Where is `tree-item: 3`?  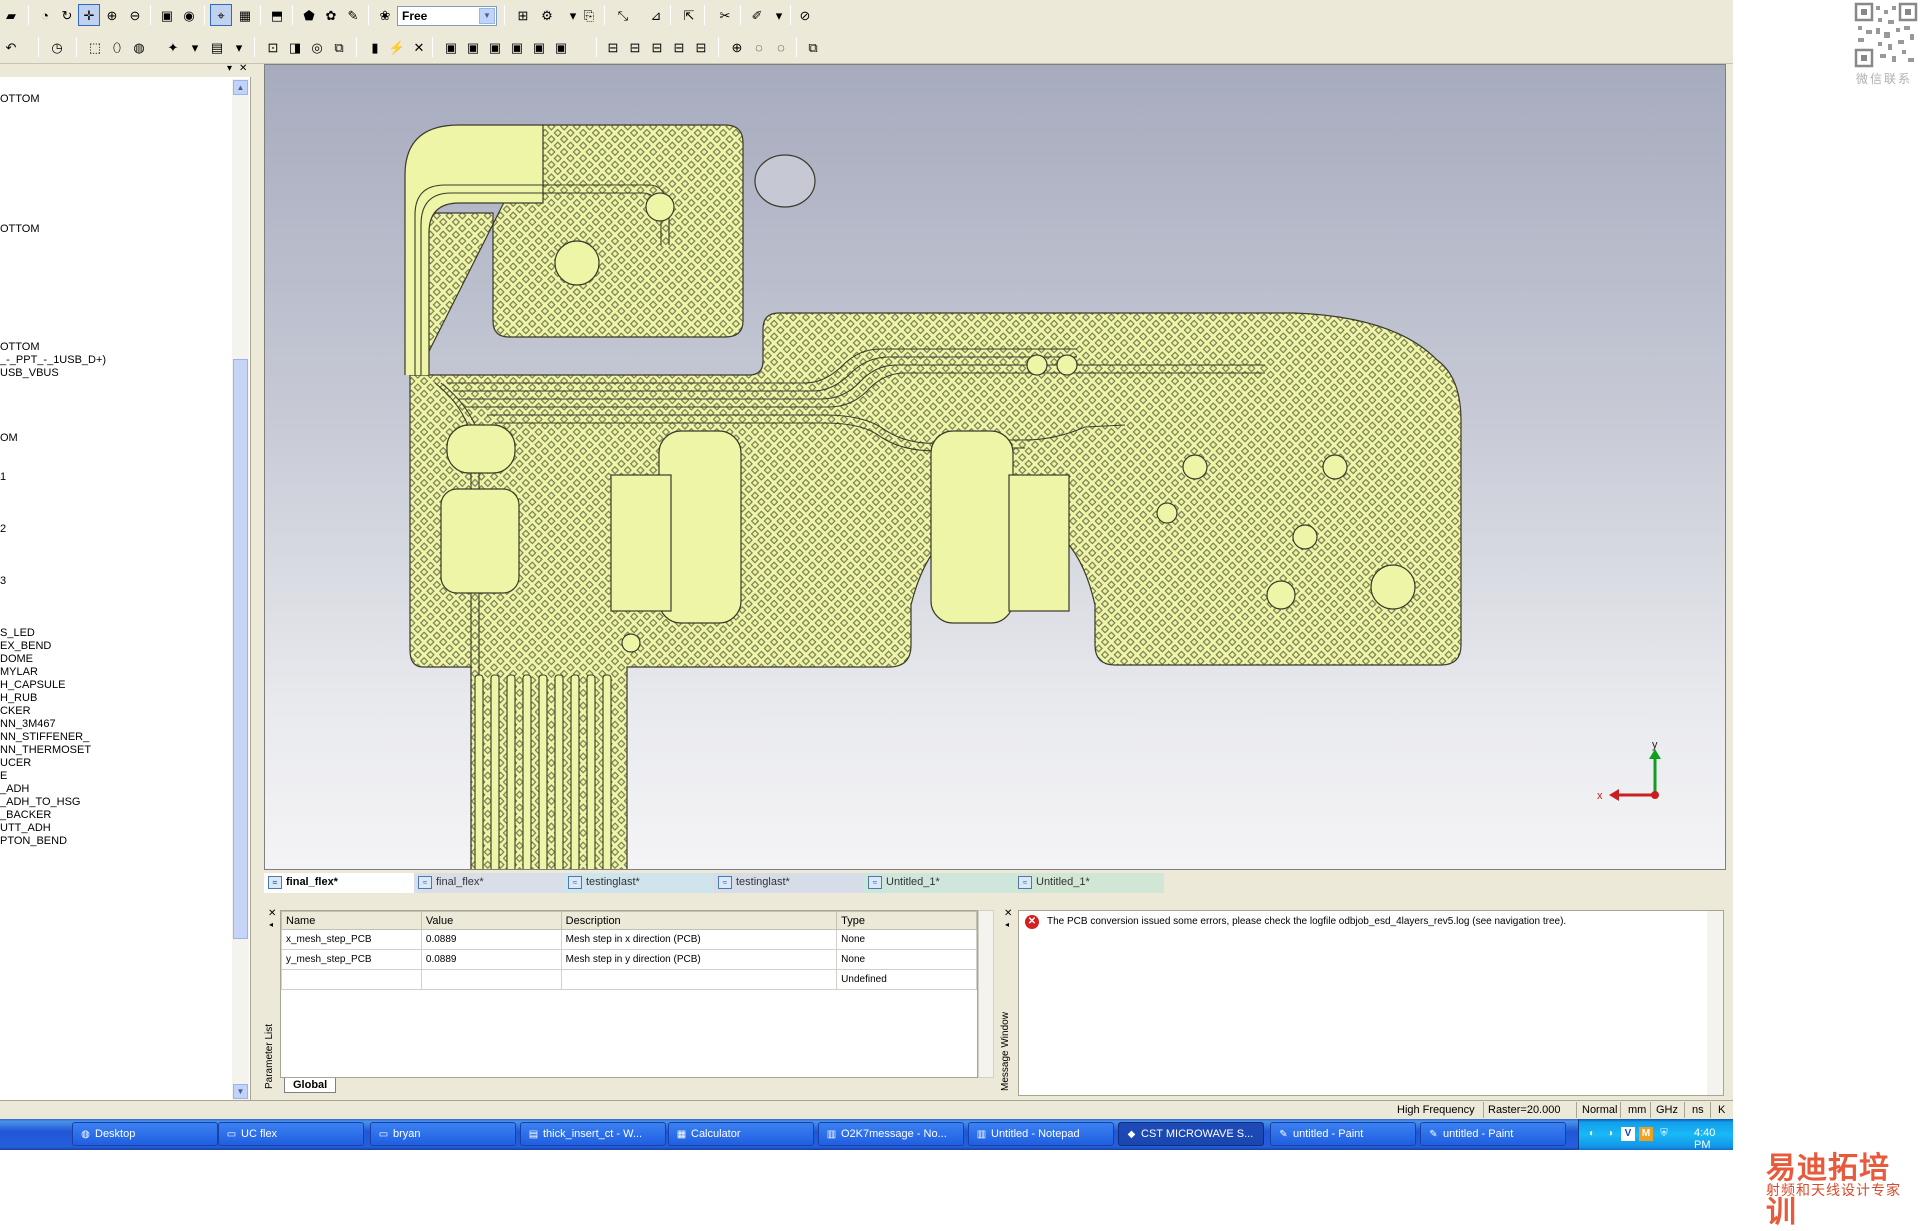 tree-item: 3 is located at coordinates (3, 581).